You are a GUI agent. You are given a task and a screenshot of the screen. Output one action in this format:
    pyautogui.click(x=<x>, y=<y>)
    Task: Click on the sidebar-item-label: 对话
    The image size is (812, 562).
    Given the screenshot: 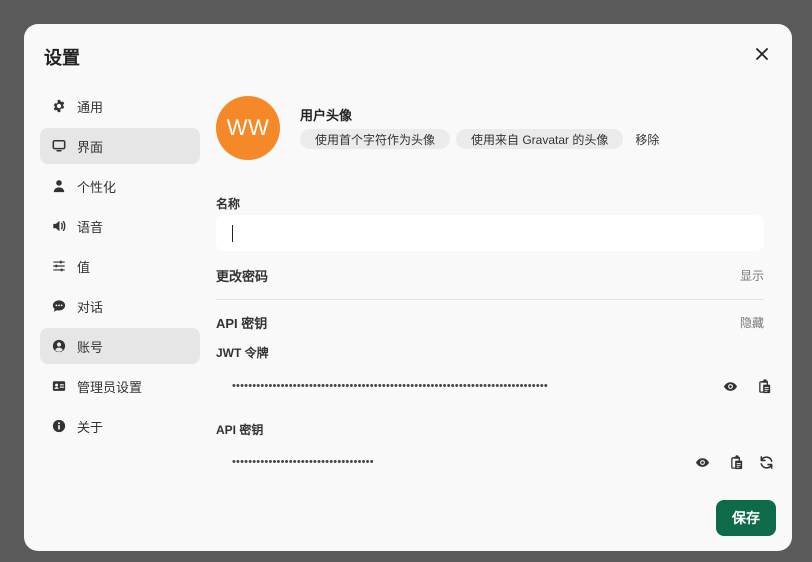 What is the action you would take?
    pyautogui.click(x=90, y=307)
    